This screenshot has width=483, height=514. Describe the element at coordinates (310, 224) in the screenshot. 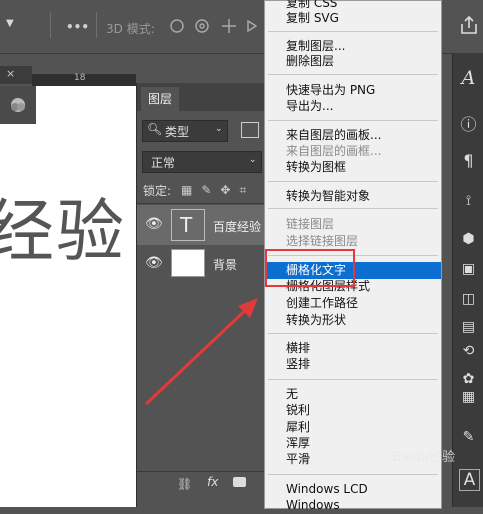

I see `menu-item-label: 链接图层` at that location.